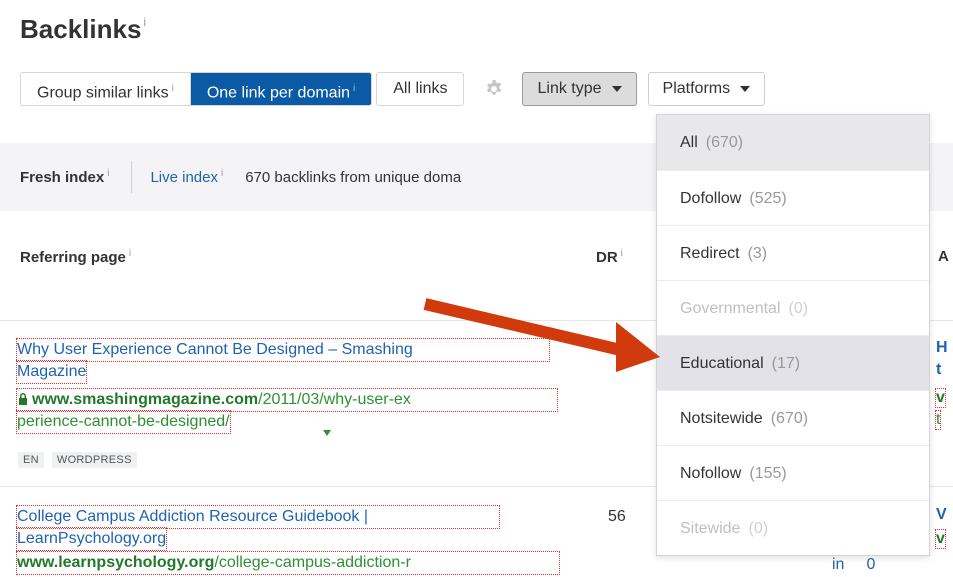 The height and width of the screenshot is (577, 953). Describe the element at coordinates (853, 565) in the screenshot. I see `partial-cells: in 0` at that location.